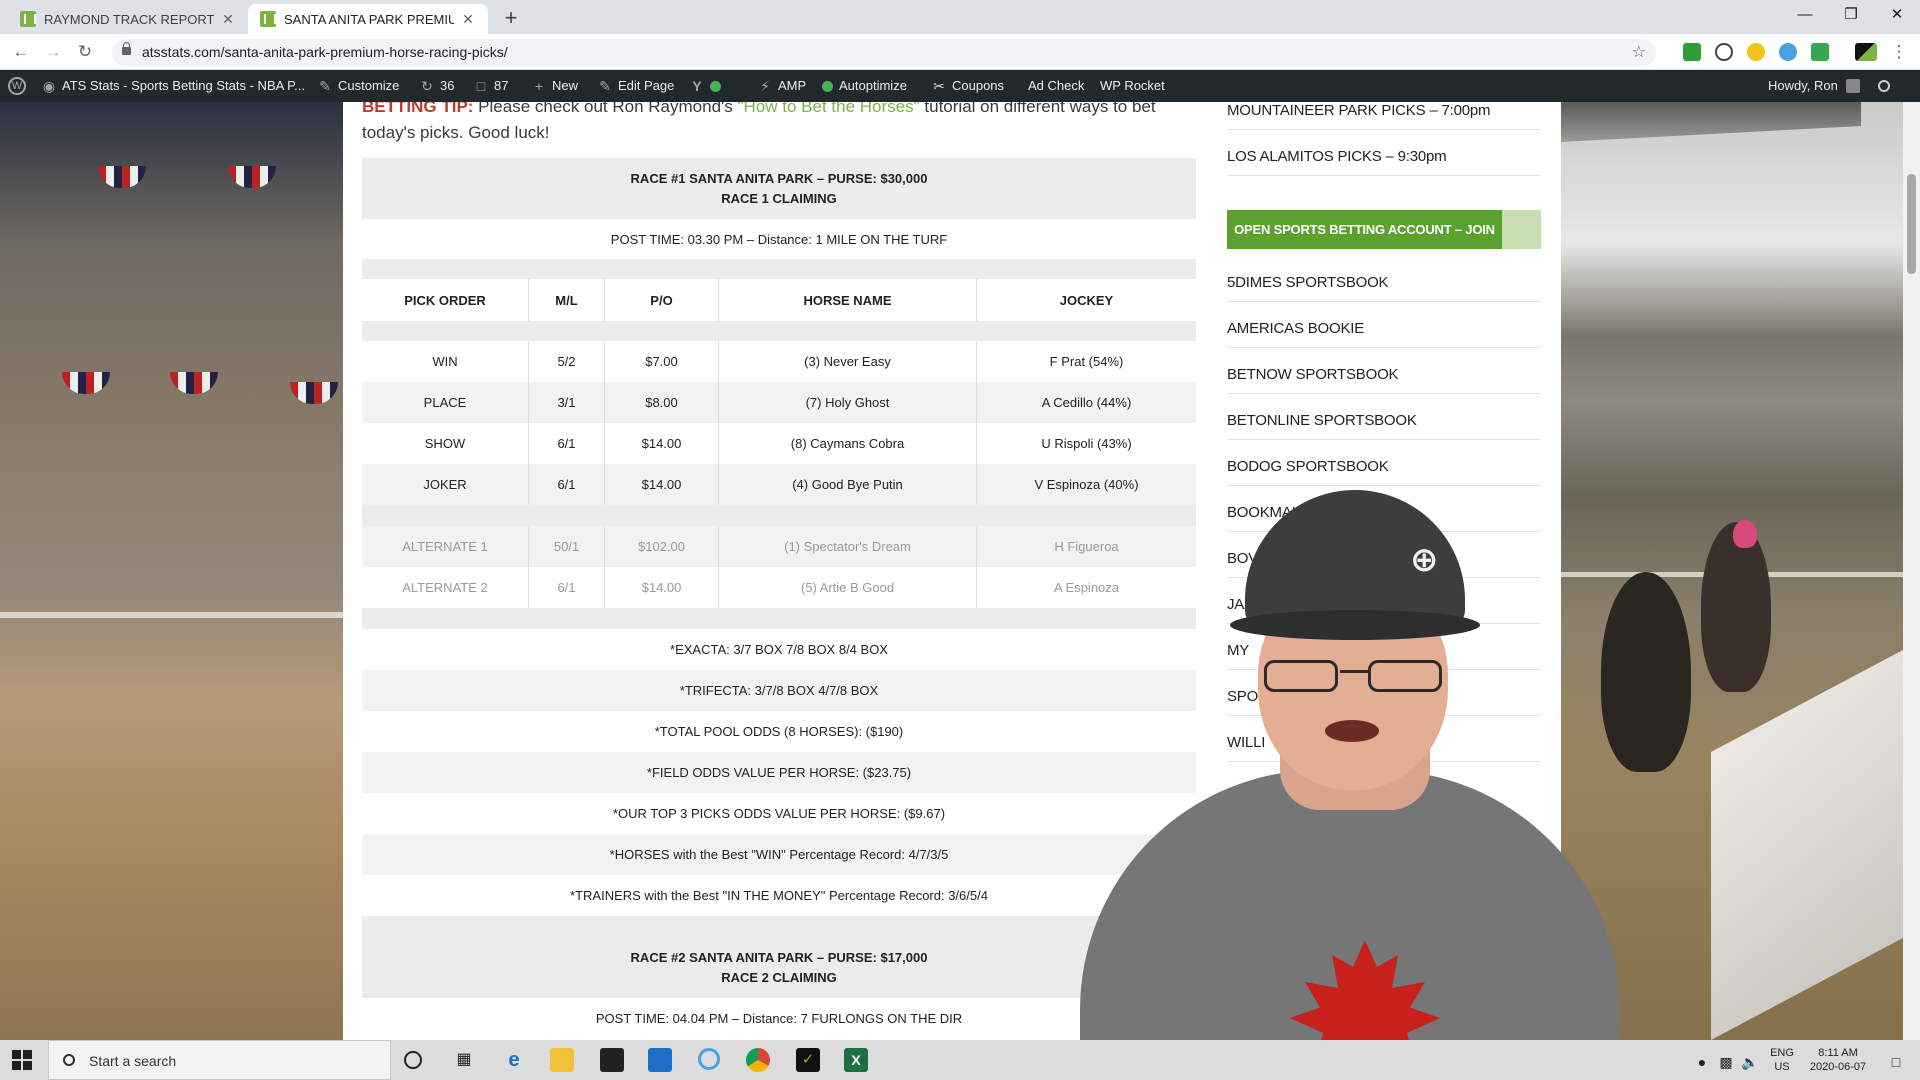 The width and height of the screenshot is (1920, 1080). Describe the element at coordinates (848, 587) in the screenshot. I see `horse-name-cell: (5) Artie B Good` at that location.